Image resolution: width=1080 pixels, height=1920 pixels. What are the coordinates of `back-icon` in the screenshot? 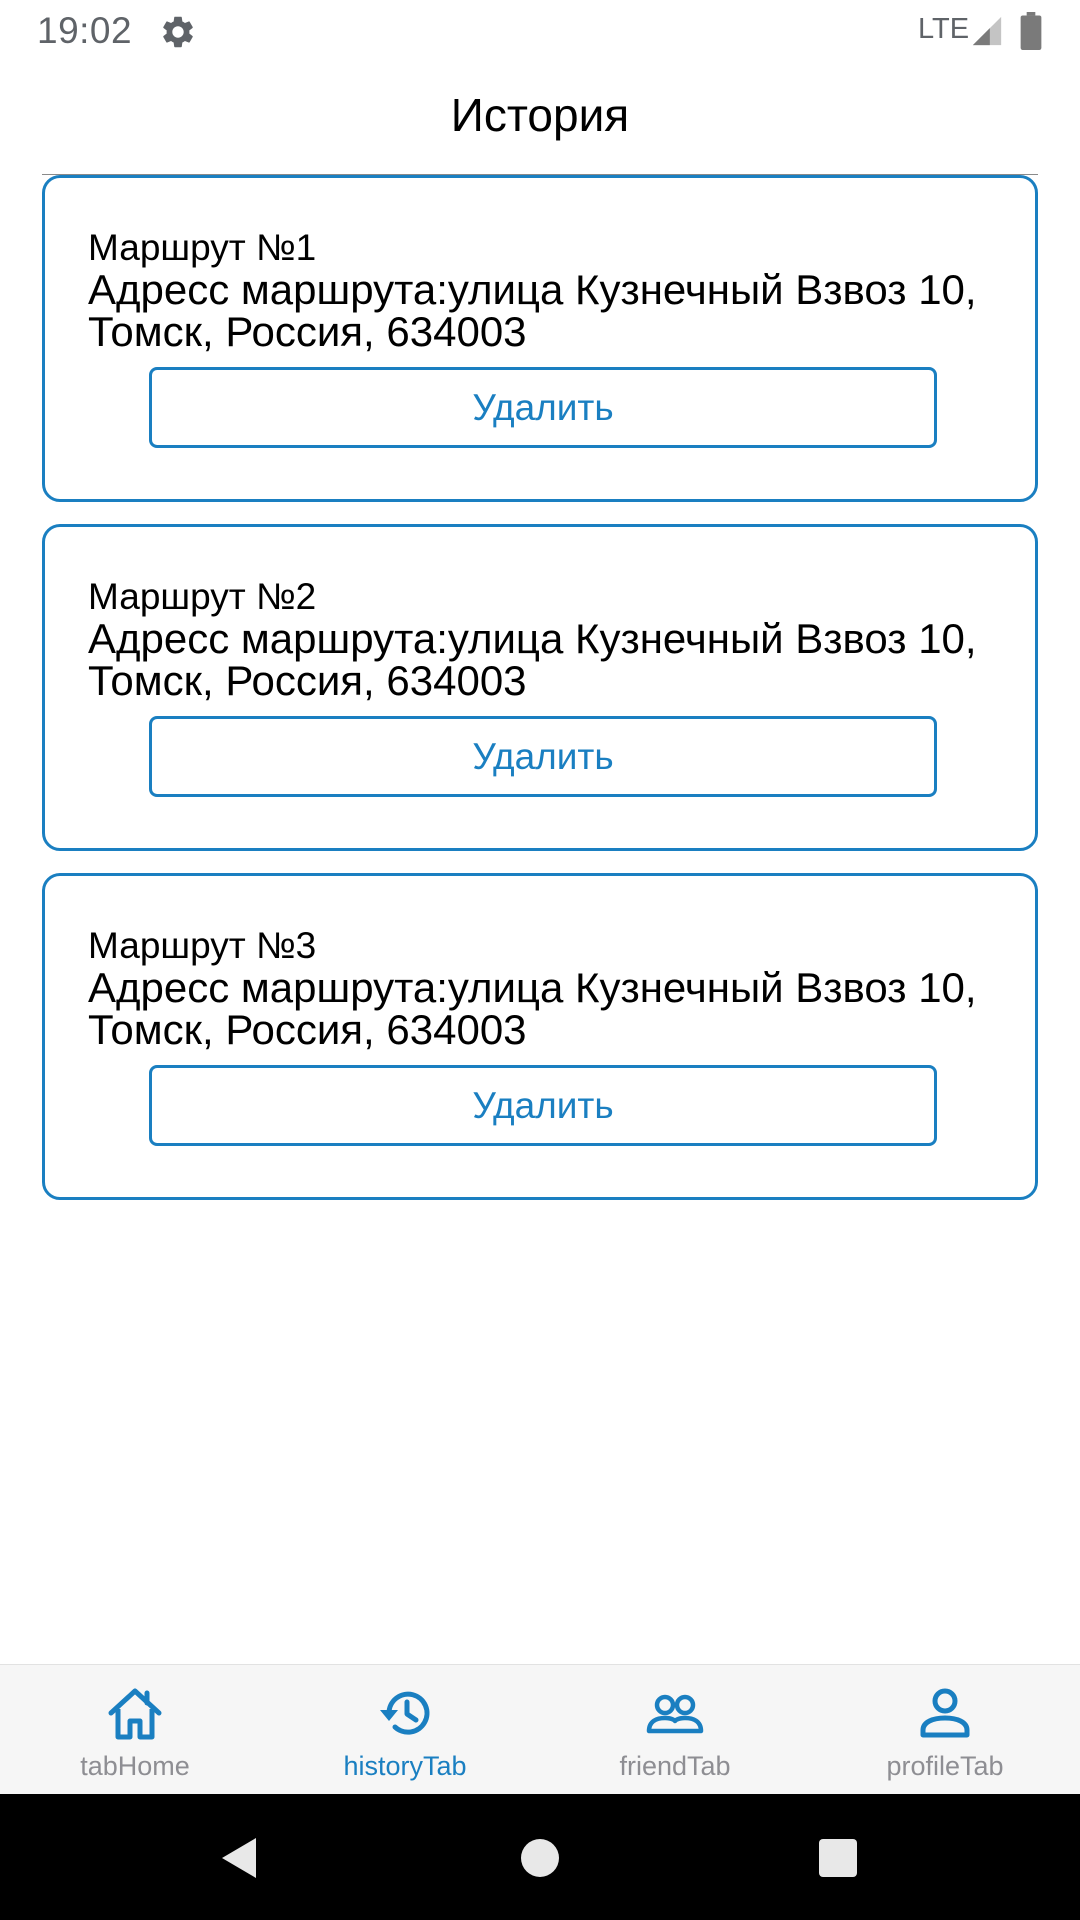 It's located at (238, 1858).